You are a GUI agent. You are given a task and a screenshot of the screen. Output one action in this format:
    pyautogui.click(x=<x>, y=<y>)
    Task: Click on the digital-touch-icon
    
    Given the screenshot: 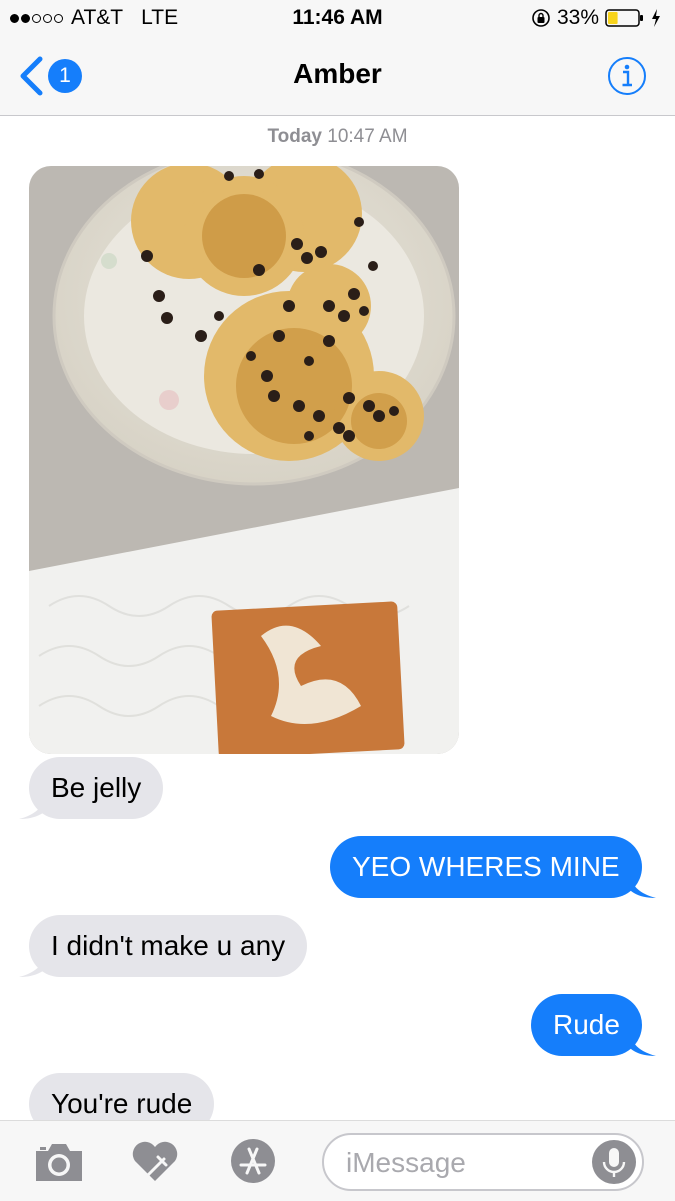 What is the action you would take?
    pyautogui.click(x=155, y=1161)
    